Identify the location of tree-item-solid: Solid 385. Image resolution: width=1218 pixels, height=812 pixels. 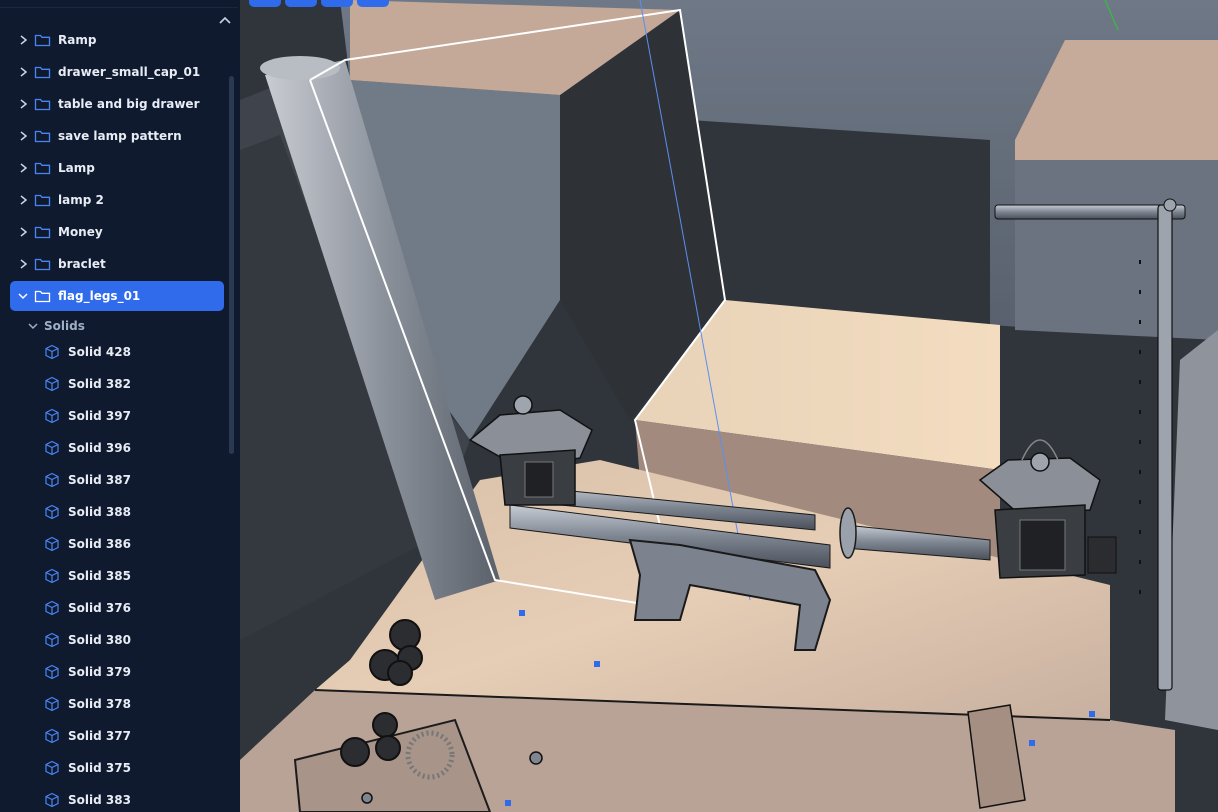
(134, 576).